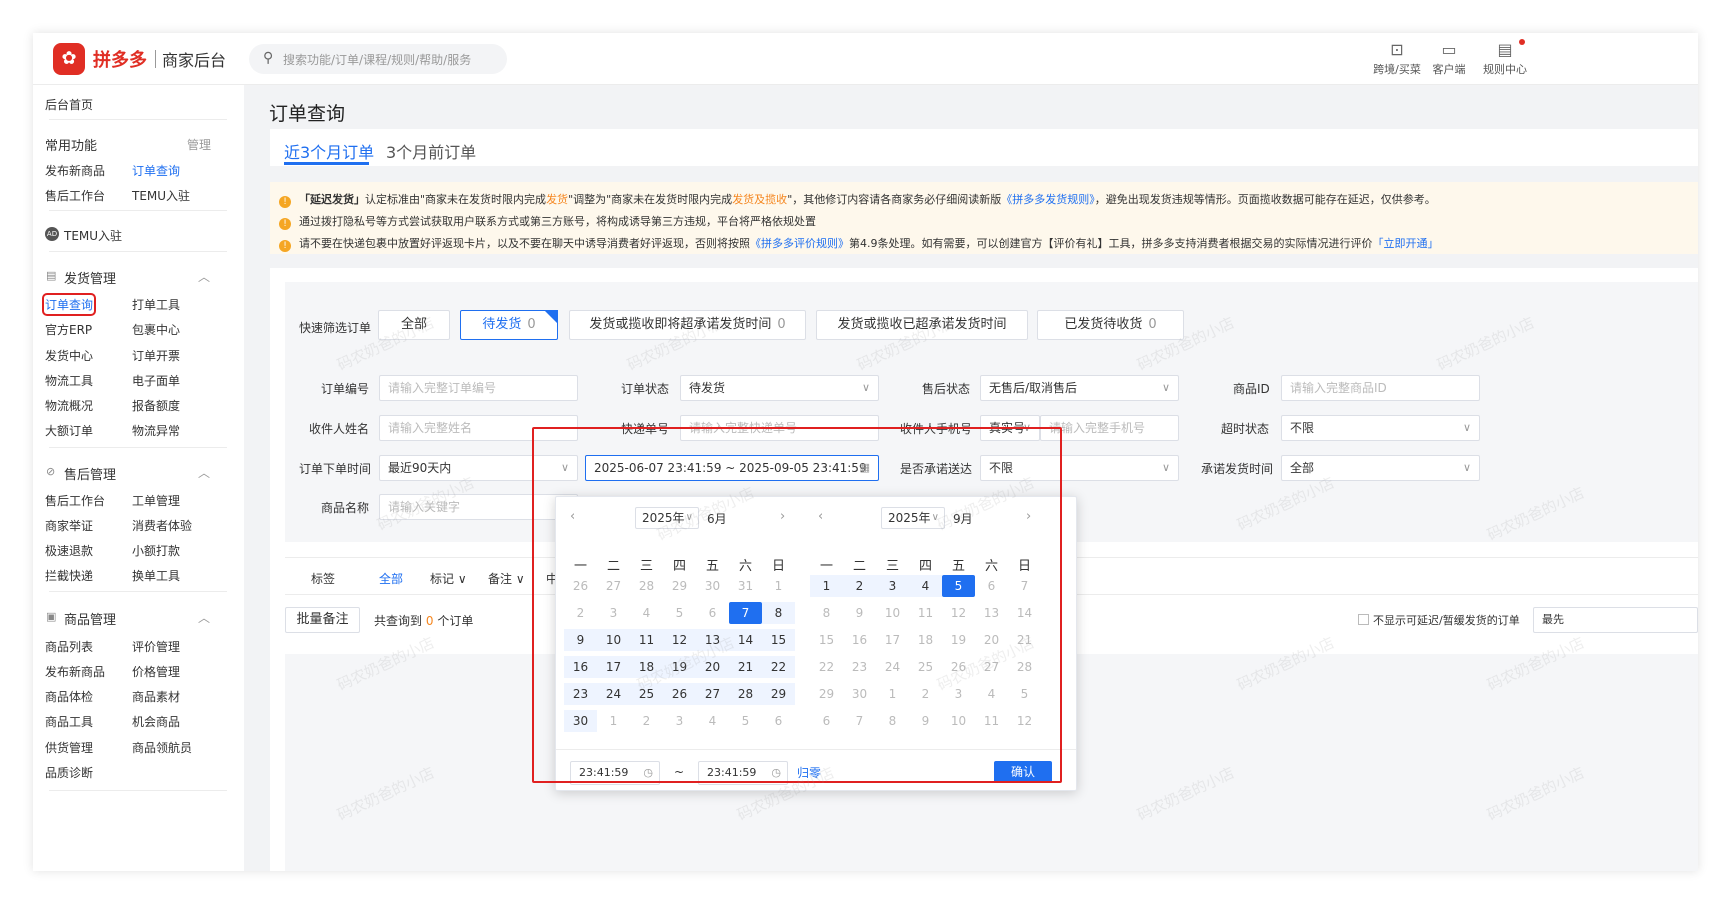 Image resolution: width=1732 pixels, height=905 pixels. I want to click on calendar-day: 26, so click(679, 694).